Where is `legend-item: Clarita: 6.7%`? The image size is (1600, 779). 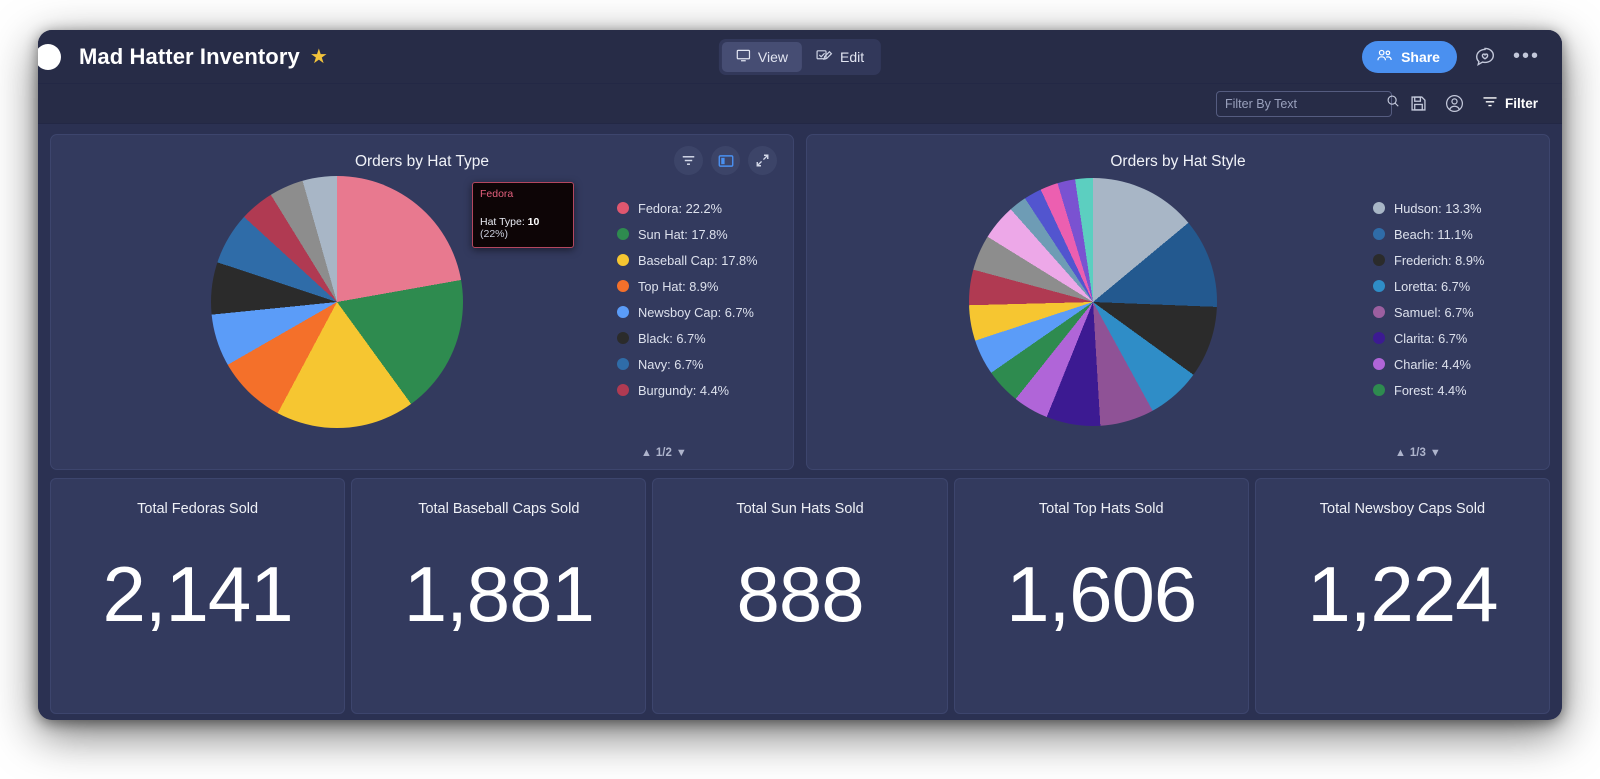 legend-item: Clarita: 6.7% is located at coordinates (1454, 338).